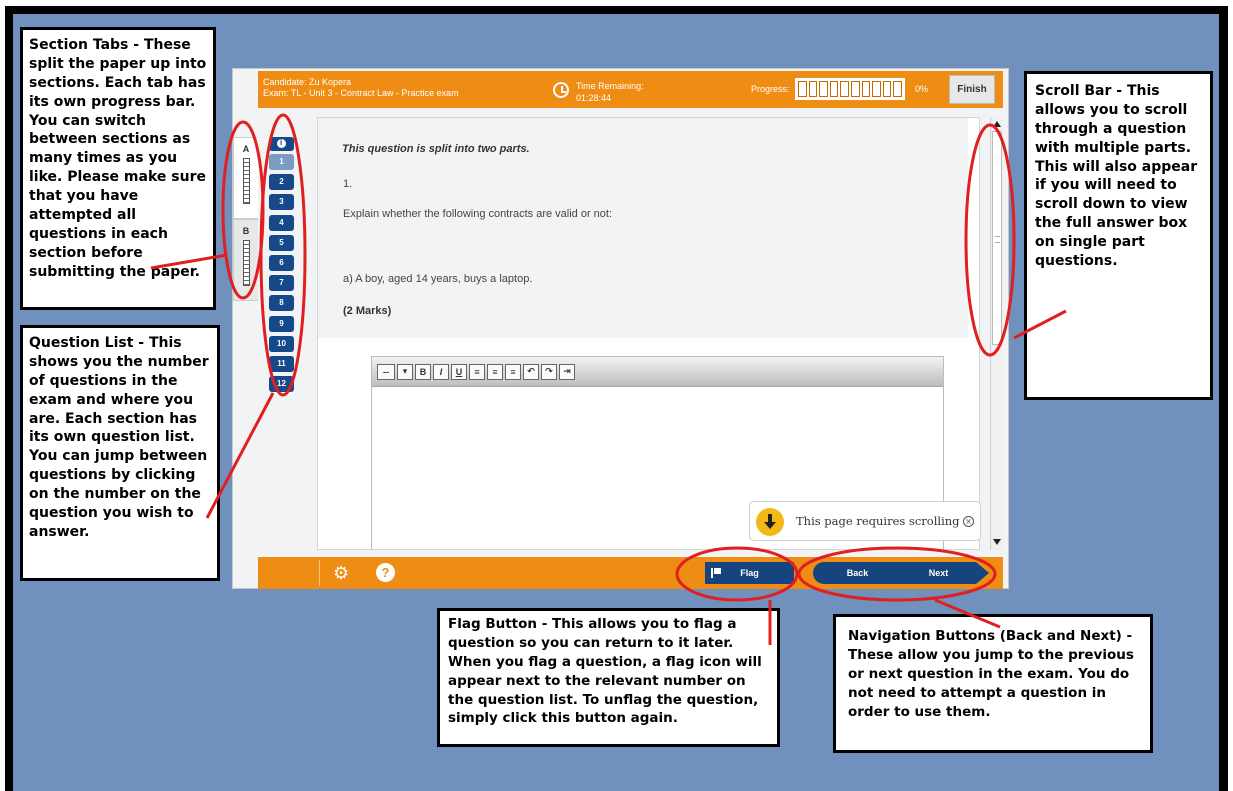 The width and height of the screenshot is (1233, 791). What do you see at coordinates (897, 574) in the screenshot?
I see `annotation-ring-navigation` at bounding box center [897, 574].